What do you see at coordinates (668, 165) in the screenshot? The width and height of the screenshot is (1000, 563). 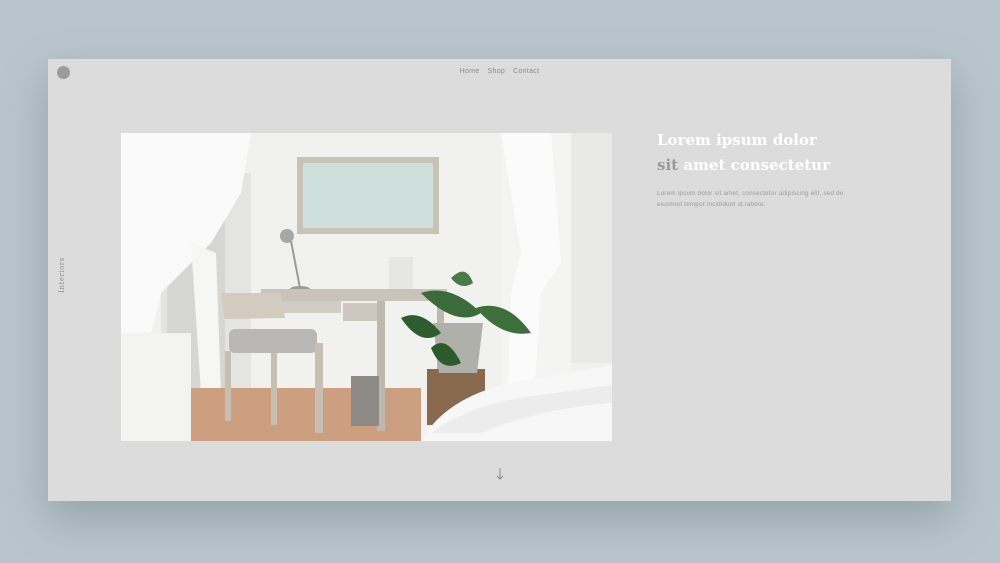 I see `headline-muted-word: sit` at bounding box center [668, 165].